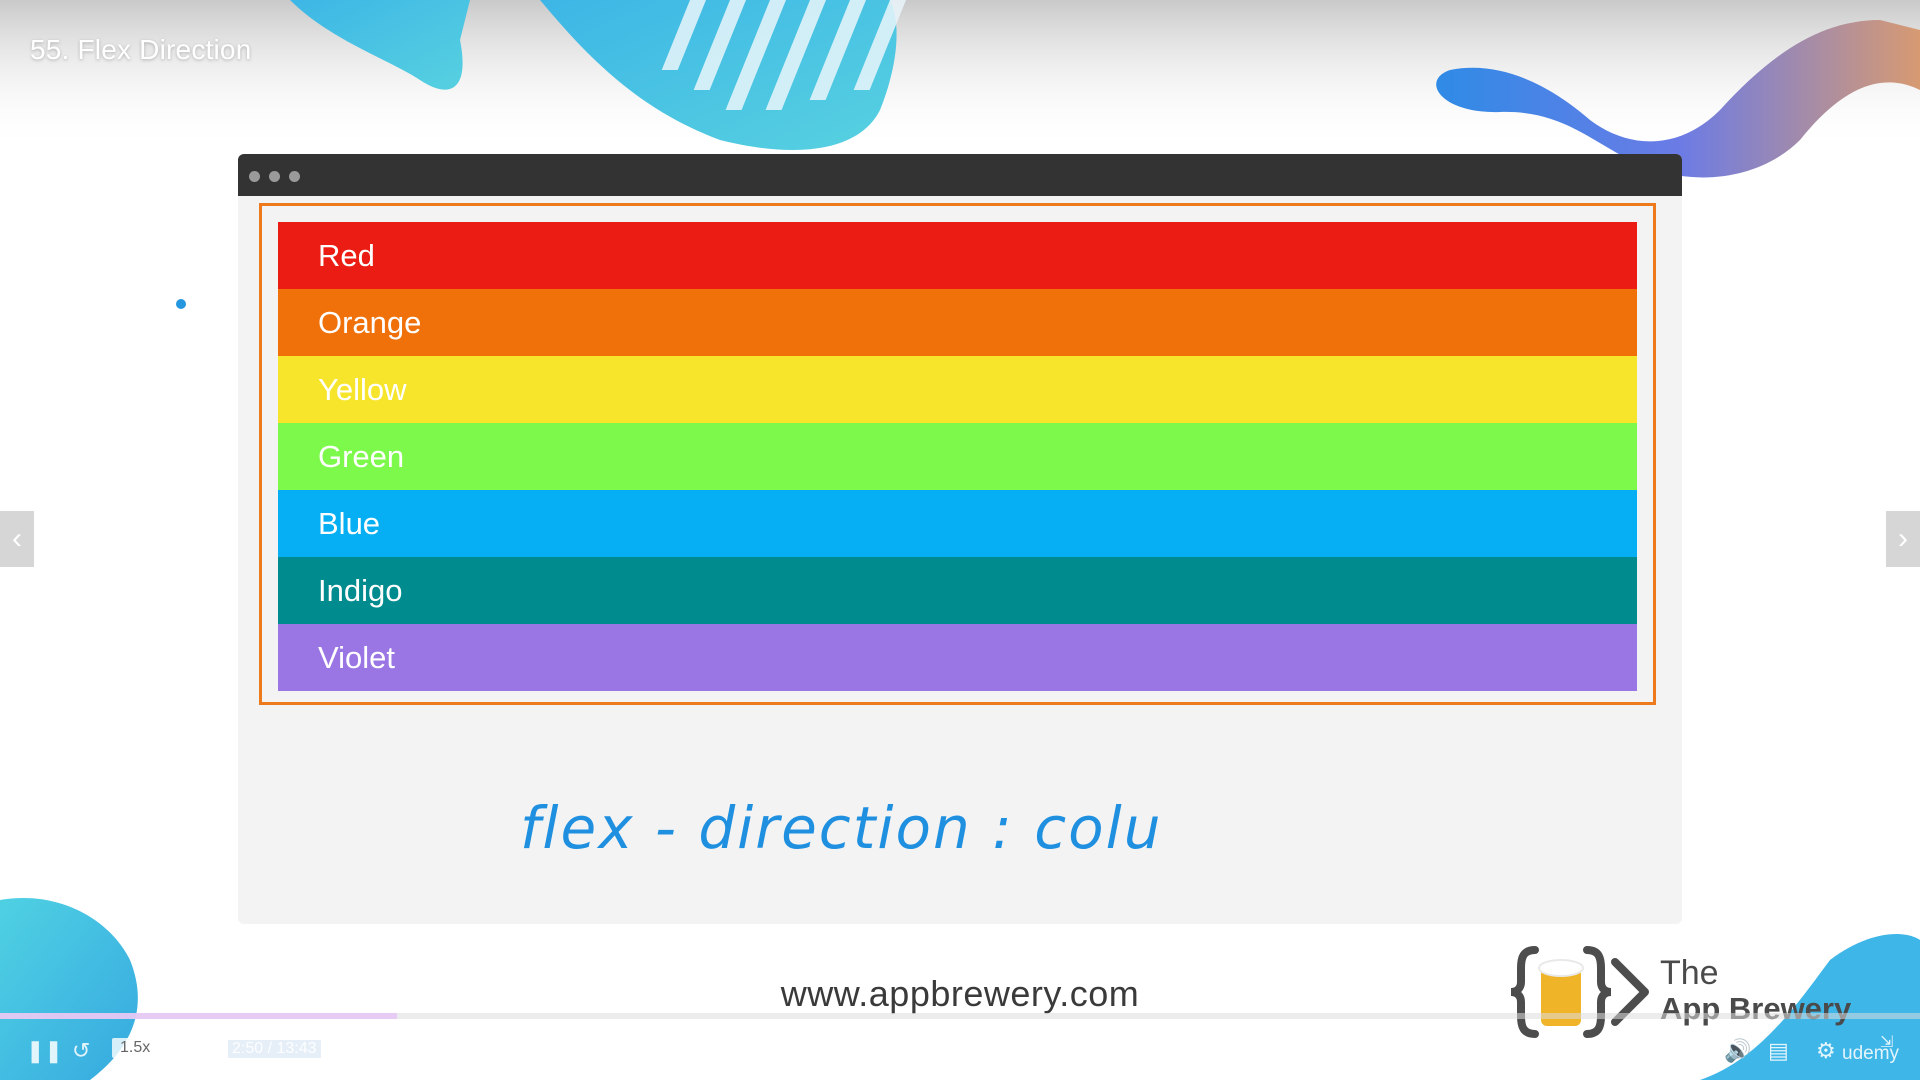 This screenshot has width=1920, height=1080. I want to click on color-row-blue: Blue, so click(957, 523).